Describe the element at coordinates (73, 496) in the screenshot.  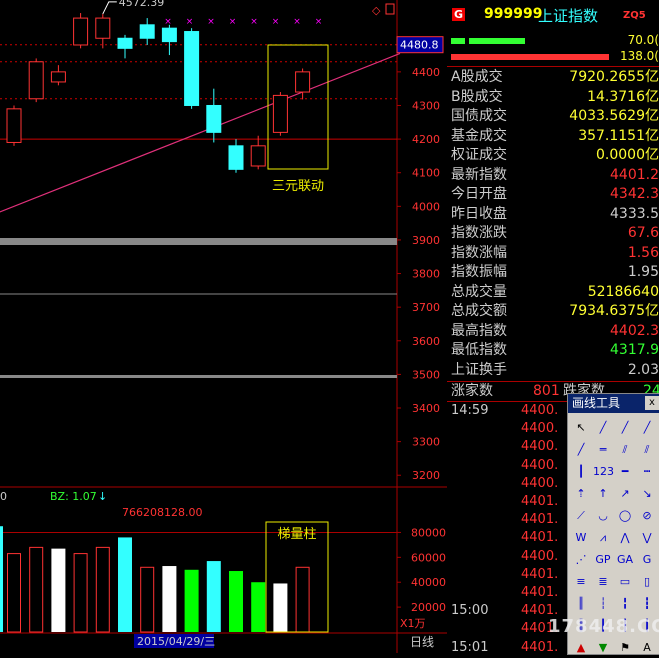
I see `volume-header-bz: BZ: 1.07` at that location.